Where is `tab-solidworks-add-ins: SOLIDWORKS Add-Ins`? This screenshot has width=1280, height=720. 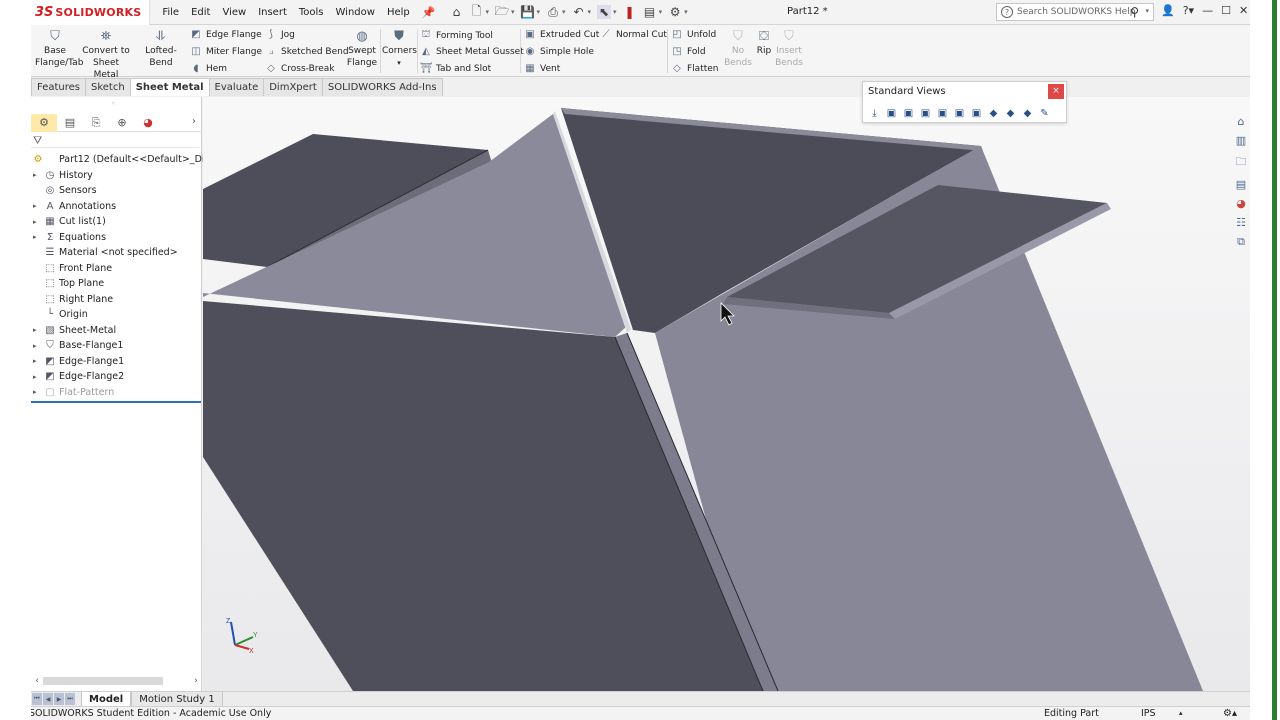 tab-solidworks-add-ins: SOLIDWORKS Add-Ins is located at coordinates (382, 87).